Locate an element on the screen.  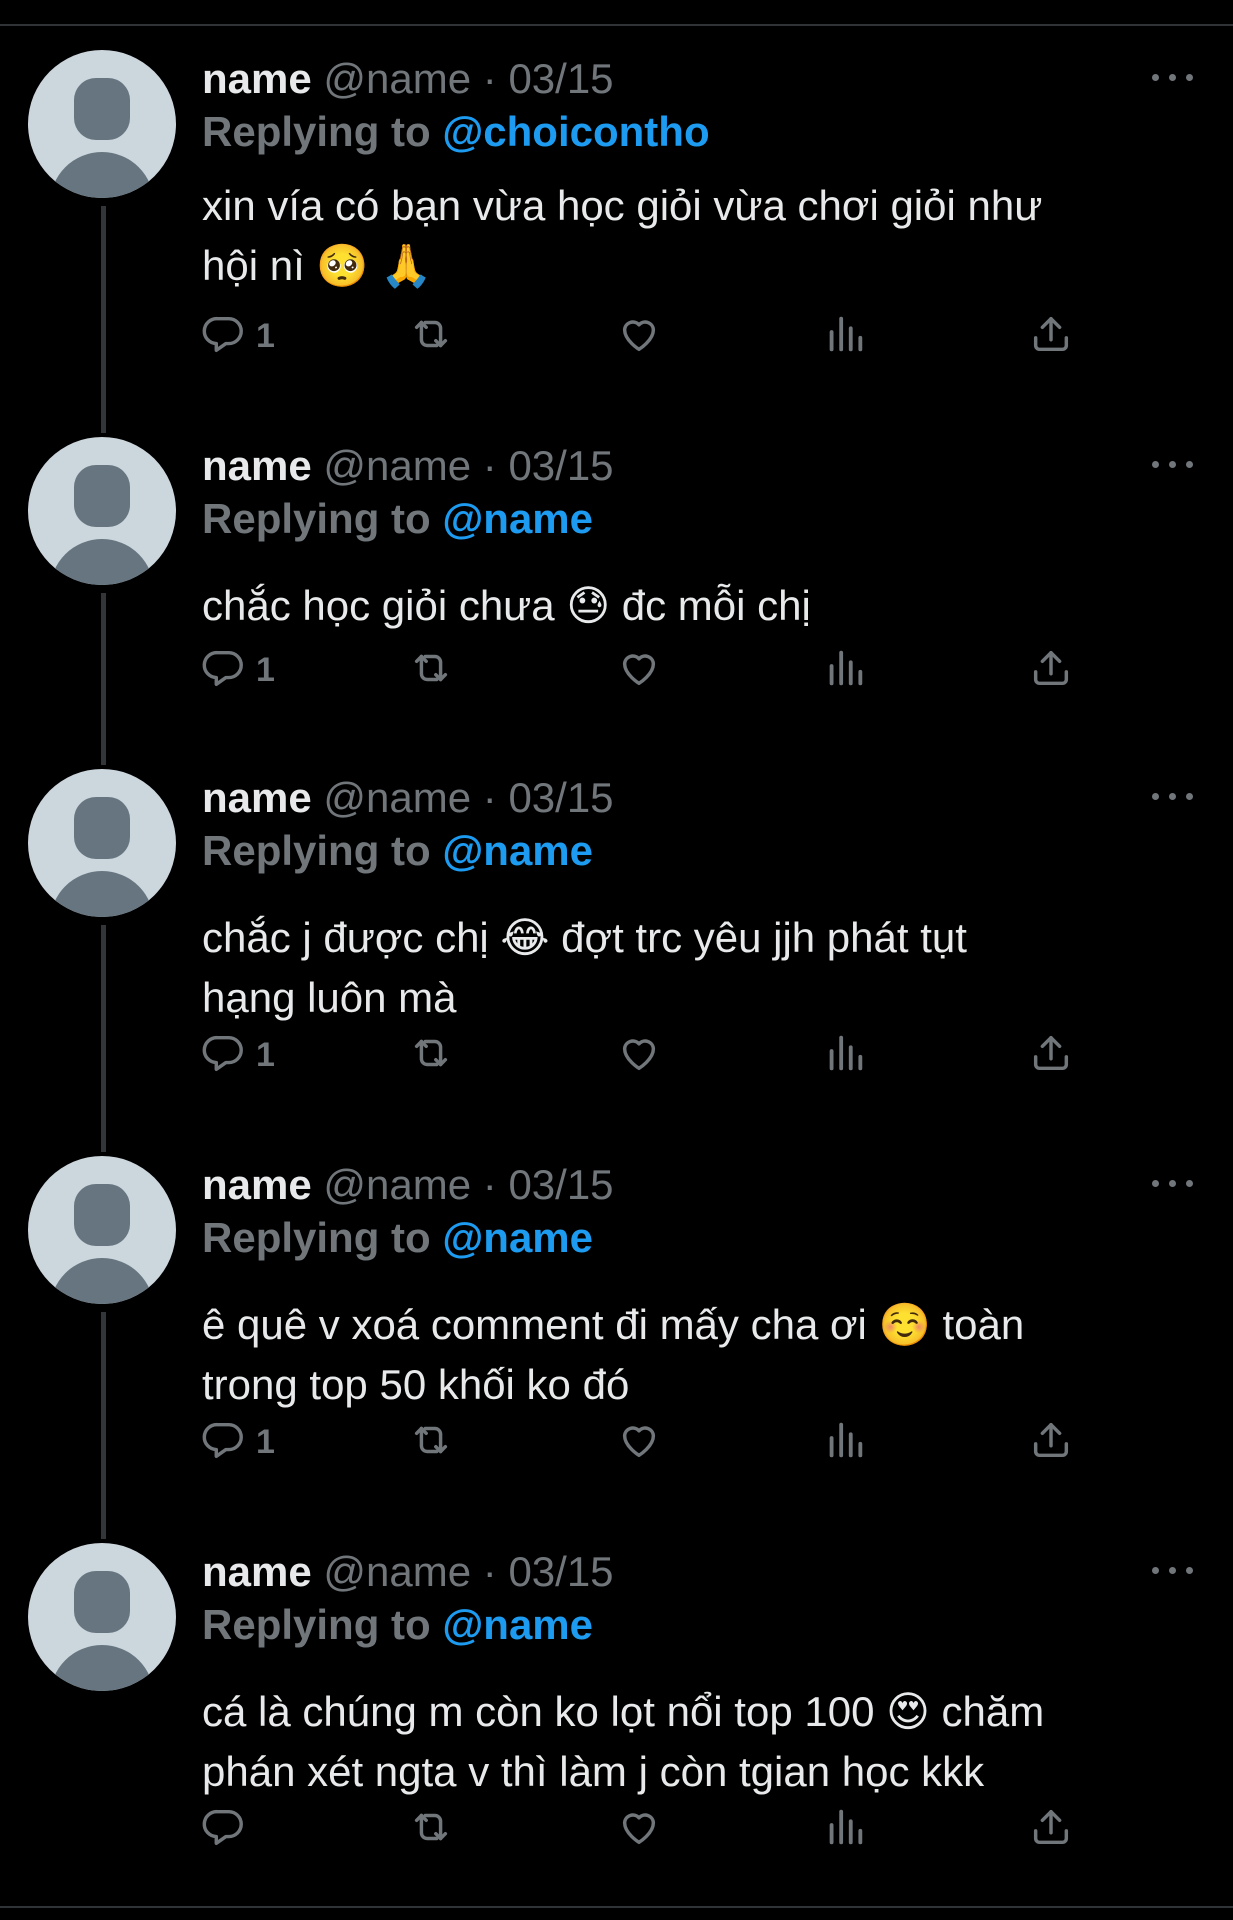
replying-to-mention: @choicontho is located at coordinates (575, 131).